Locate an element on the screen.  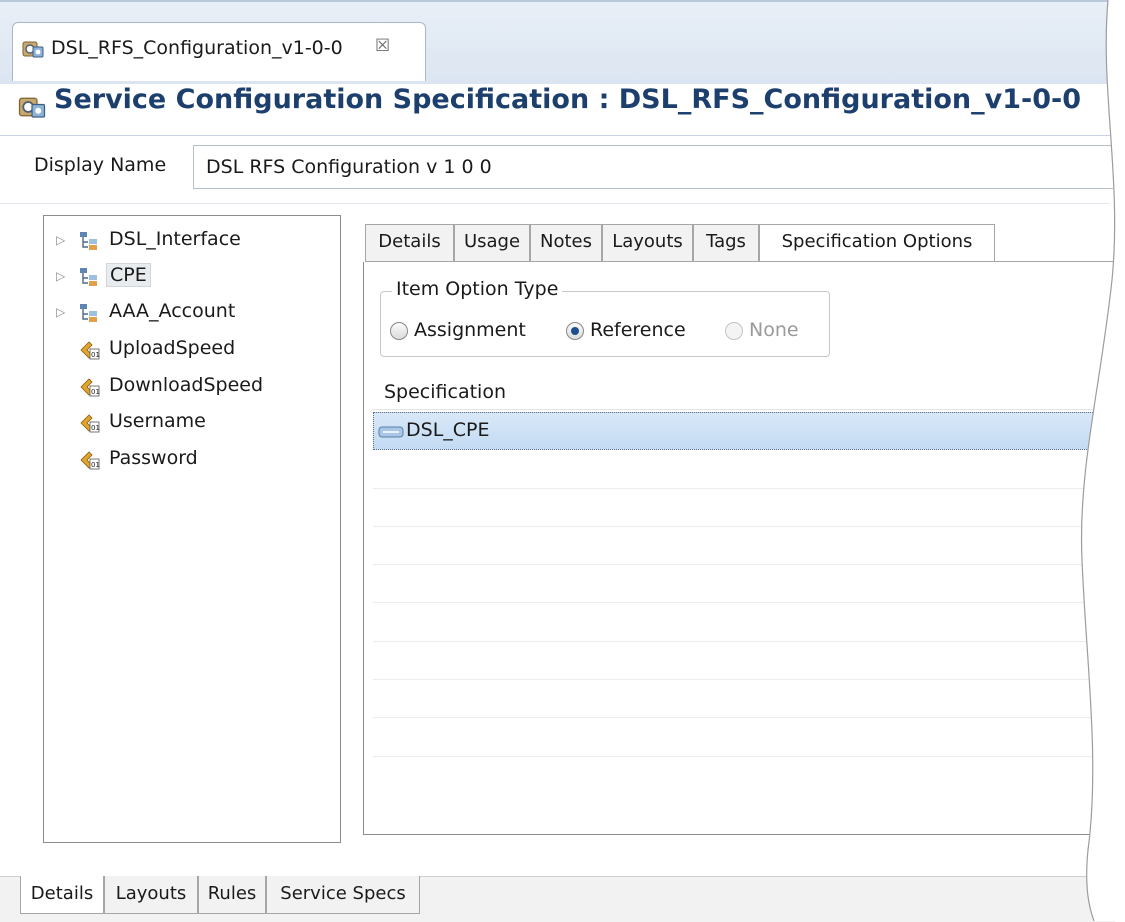
specification-column-header: Specification is located at coordinates (742, 392).